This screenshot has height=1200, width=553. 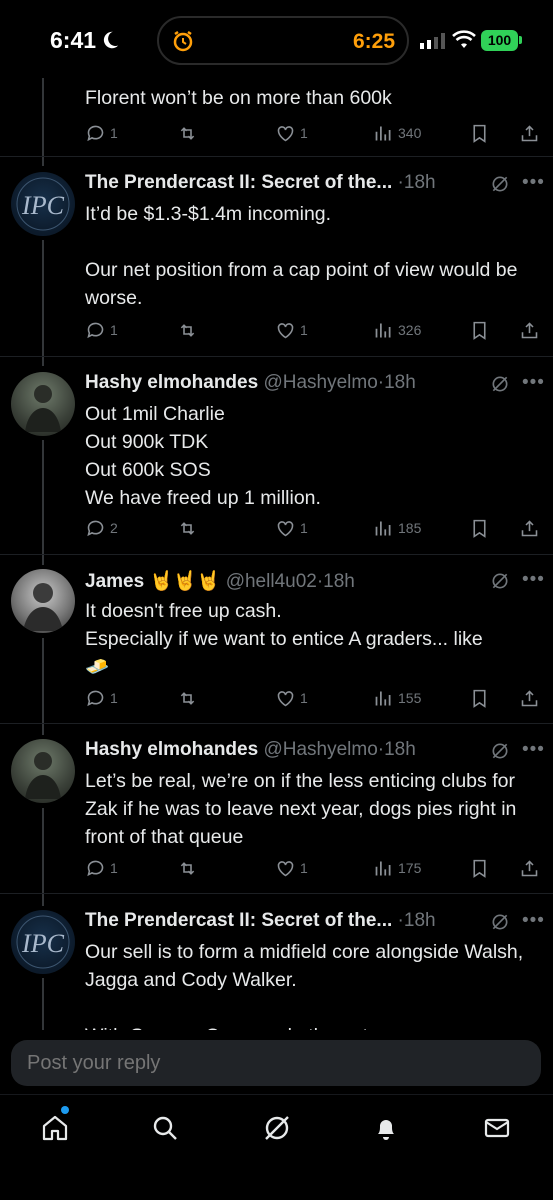 What do you see at coordinates (397, 528) in the screenshot?
I see `views-button: 185` at bounding box center [397, 528].